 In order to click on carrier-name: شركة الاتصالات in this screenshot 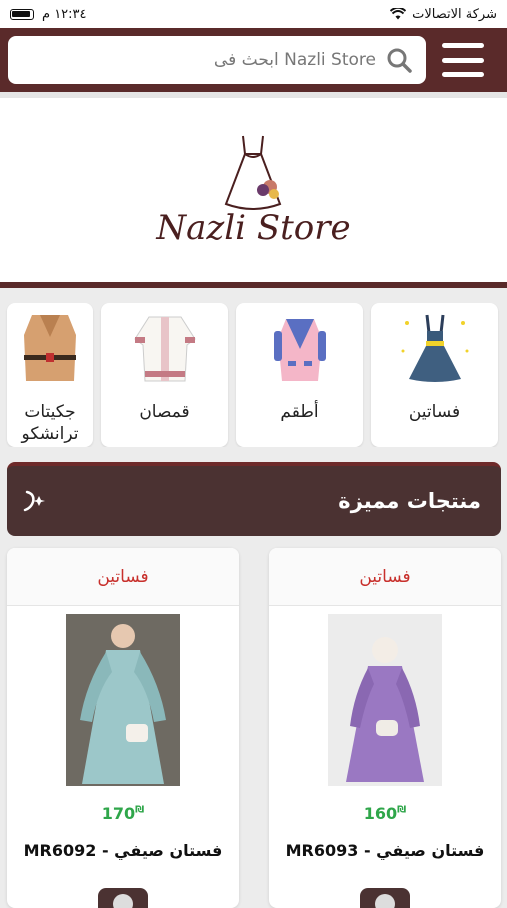, I will do `click(454, 14)`.